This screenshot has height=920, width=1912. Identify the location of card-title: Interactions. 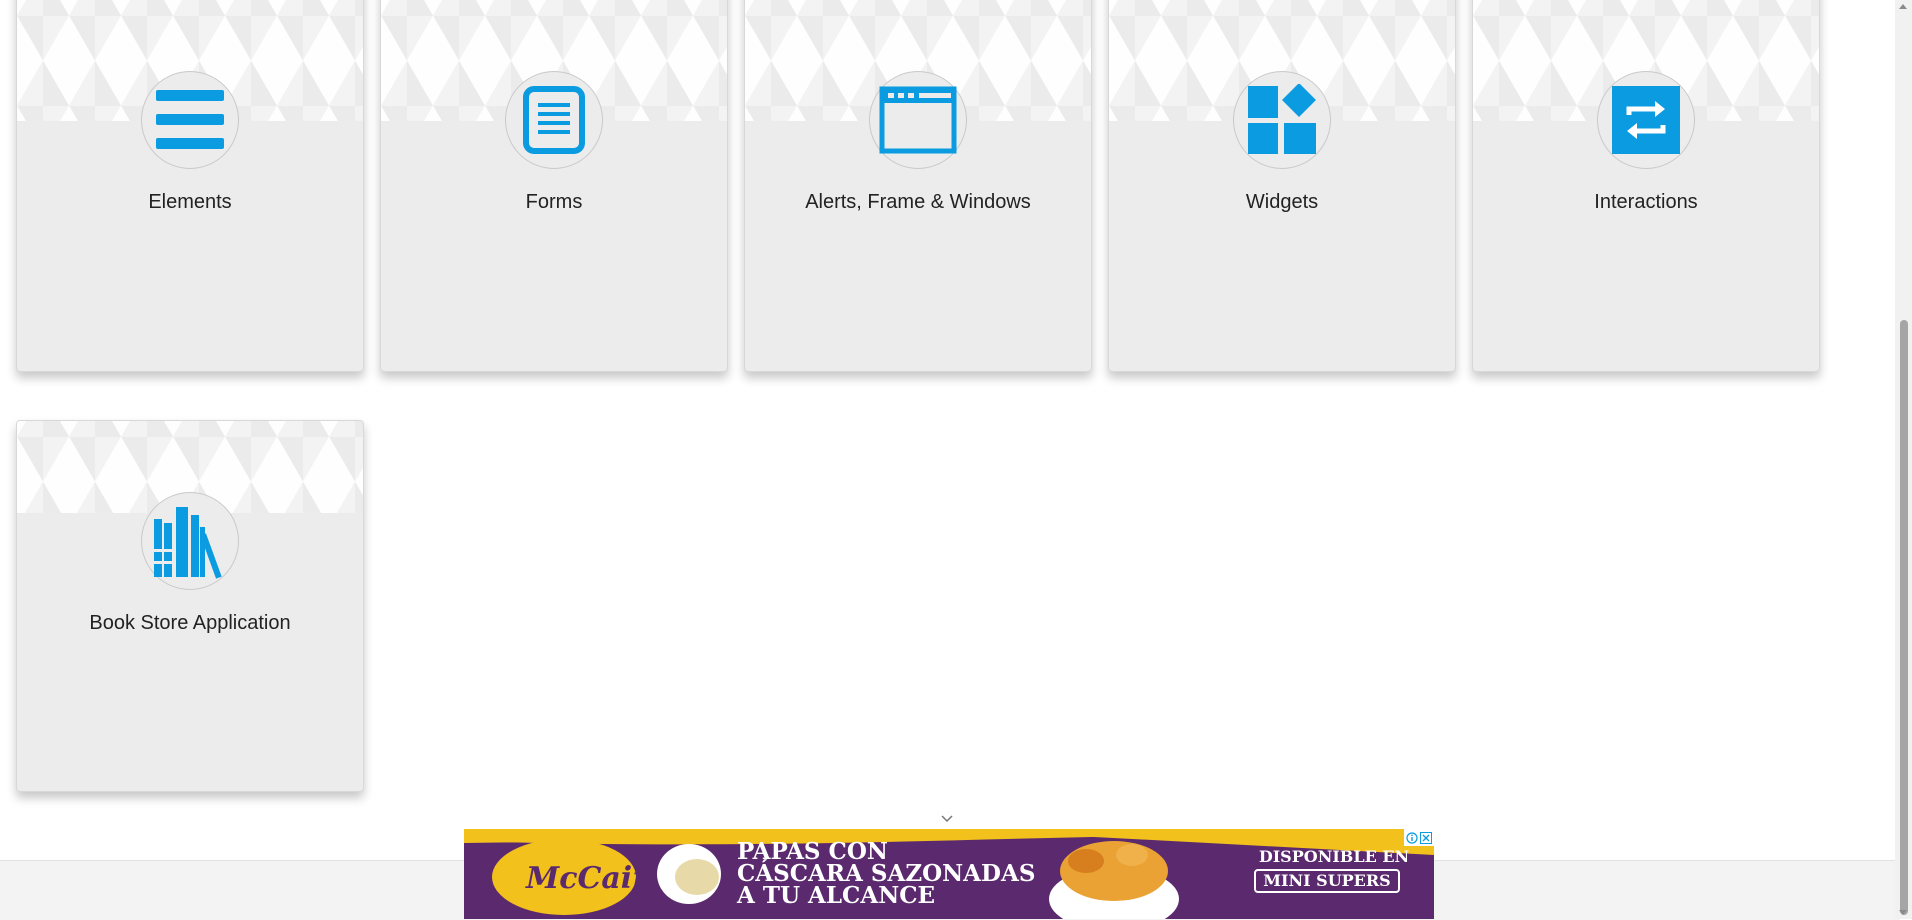
(1646, 202).